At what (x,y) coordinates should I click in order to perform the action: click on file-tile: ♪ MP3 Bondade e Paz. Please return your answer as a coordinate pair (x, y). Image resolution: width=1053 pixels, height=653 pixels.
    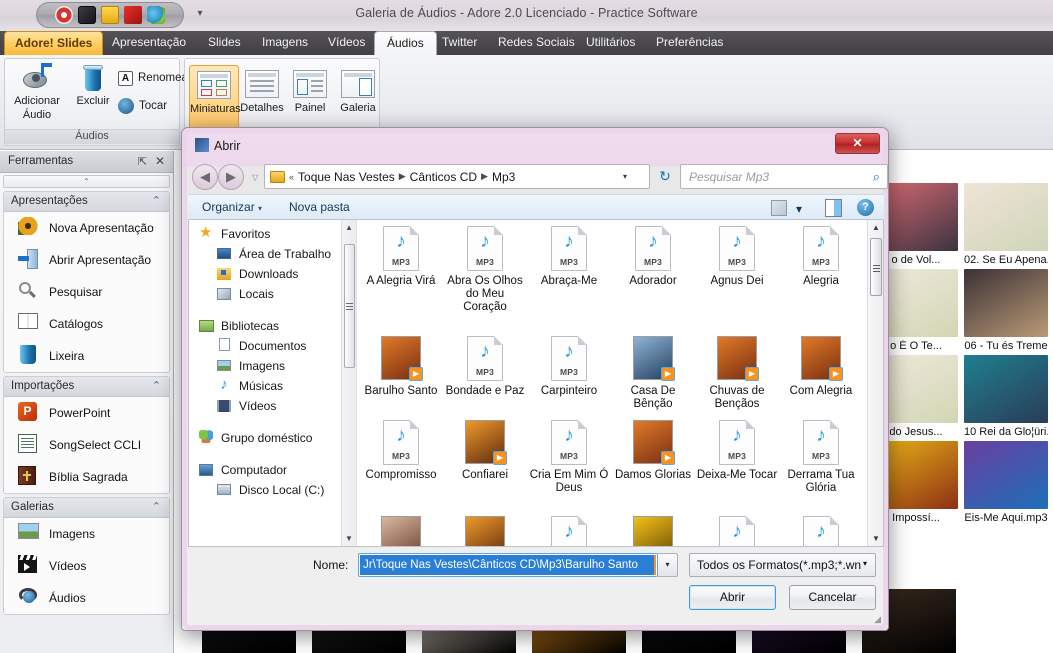
    Looking at the image, I should click on (485, 367).